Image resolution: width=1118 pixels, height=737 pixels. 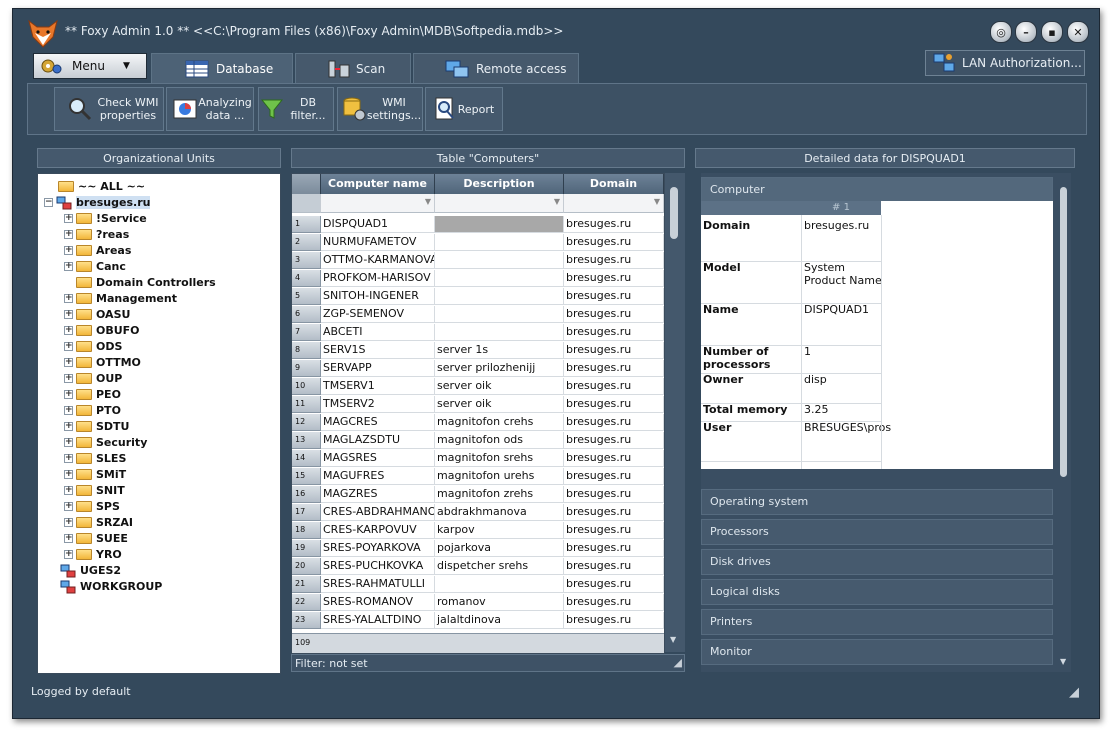 I want to click on filter-computer-name: ▼, so click(x=378, y=203).